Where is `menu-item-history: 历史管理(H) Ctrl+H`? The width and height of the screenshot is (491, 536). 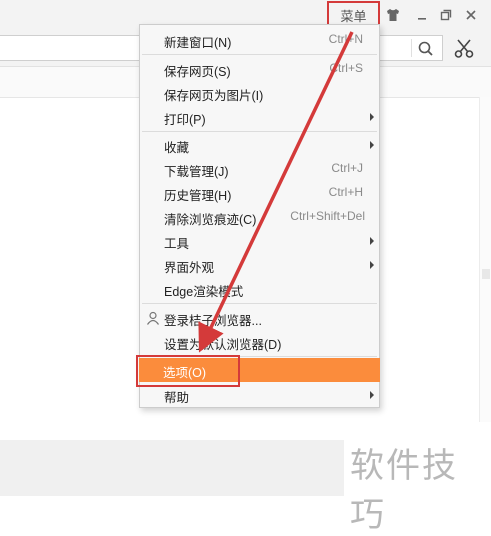 menu-item-history: 历史管理(H) Ctrl+H is located at coordinates (259, 193).